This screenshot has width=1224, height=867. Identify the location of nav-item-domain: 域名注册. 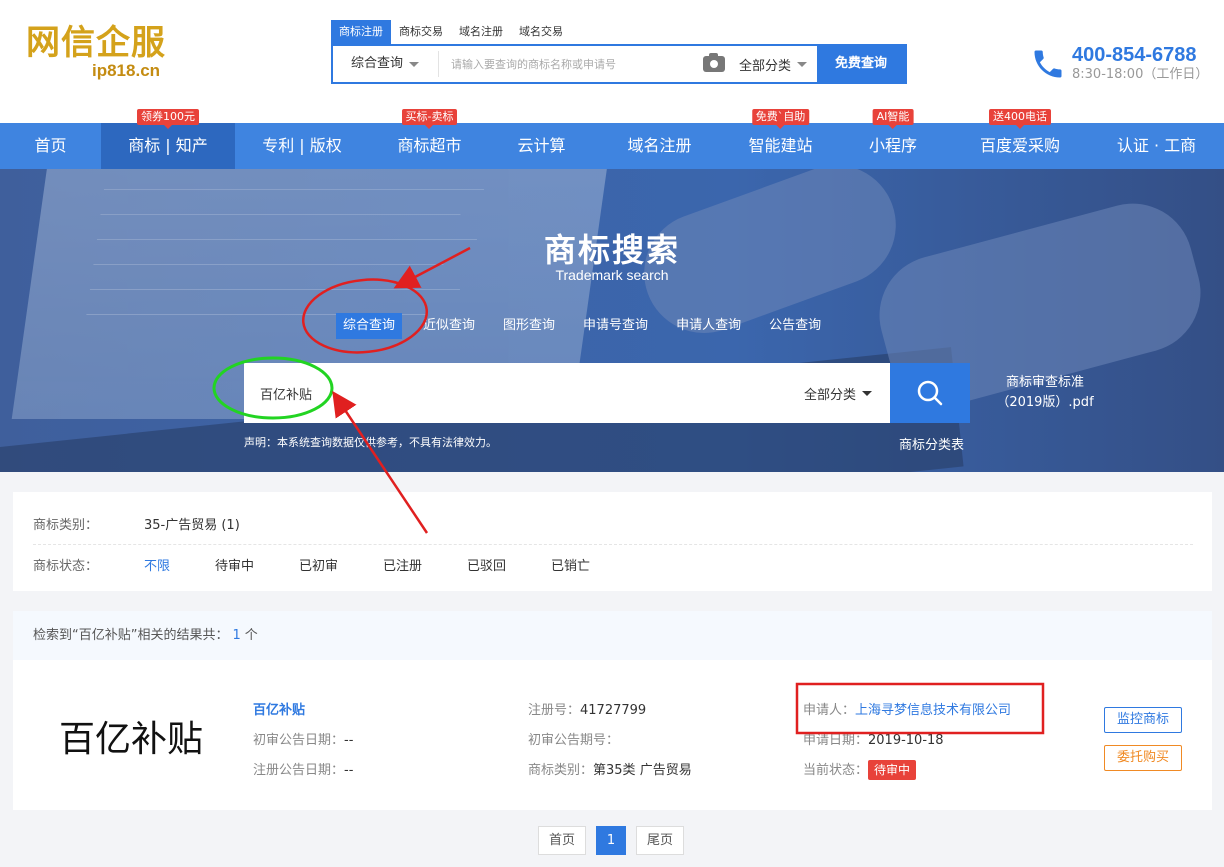
(659, 146).